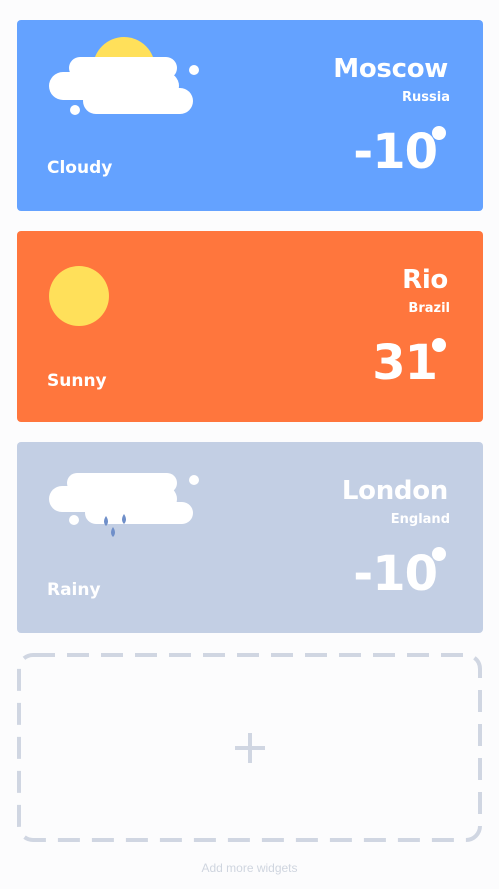 This screenshot has width=499, height=889. I want to click on temperature-value: 31, so click(405, 363).